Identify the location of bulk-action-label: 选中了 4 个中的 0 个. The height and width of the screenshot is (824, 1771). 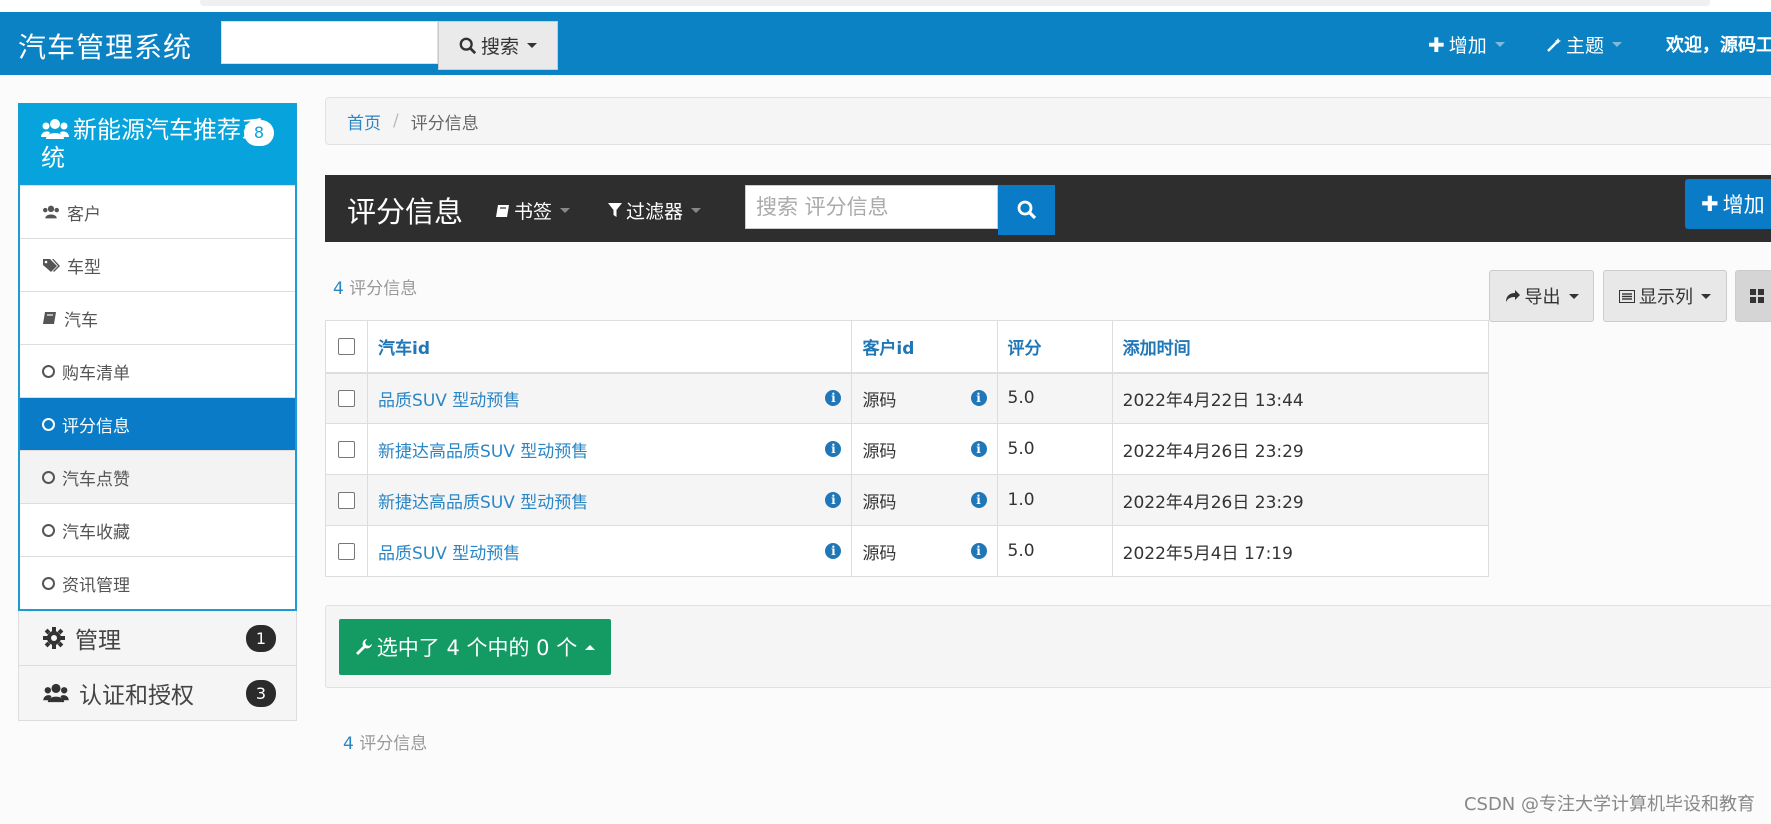
(477, 648).